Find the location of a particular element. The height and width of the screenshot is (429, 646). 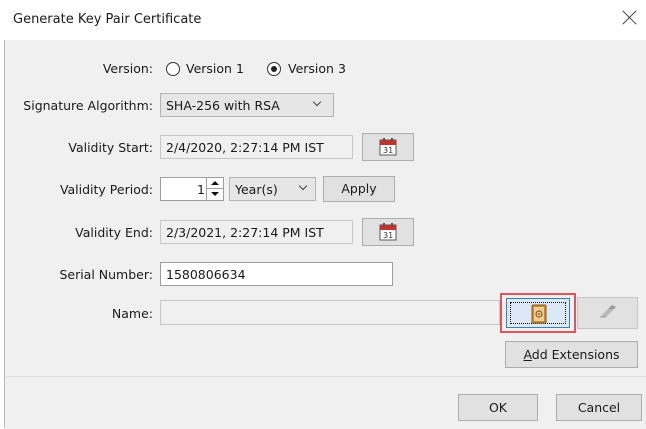

validity-period-amount: 1 is located at coordinates (201, 189).